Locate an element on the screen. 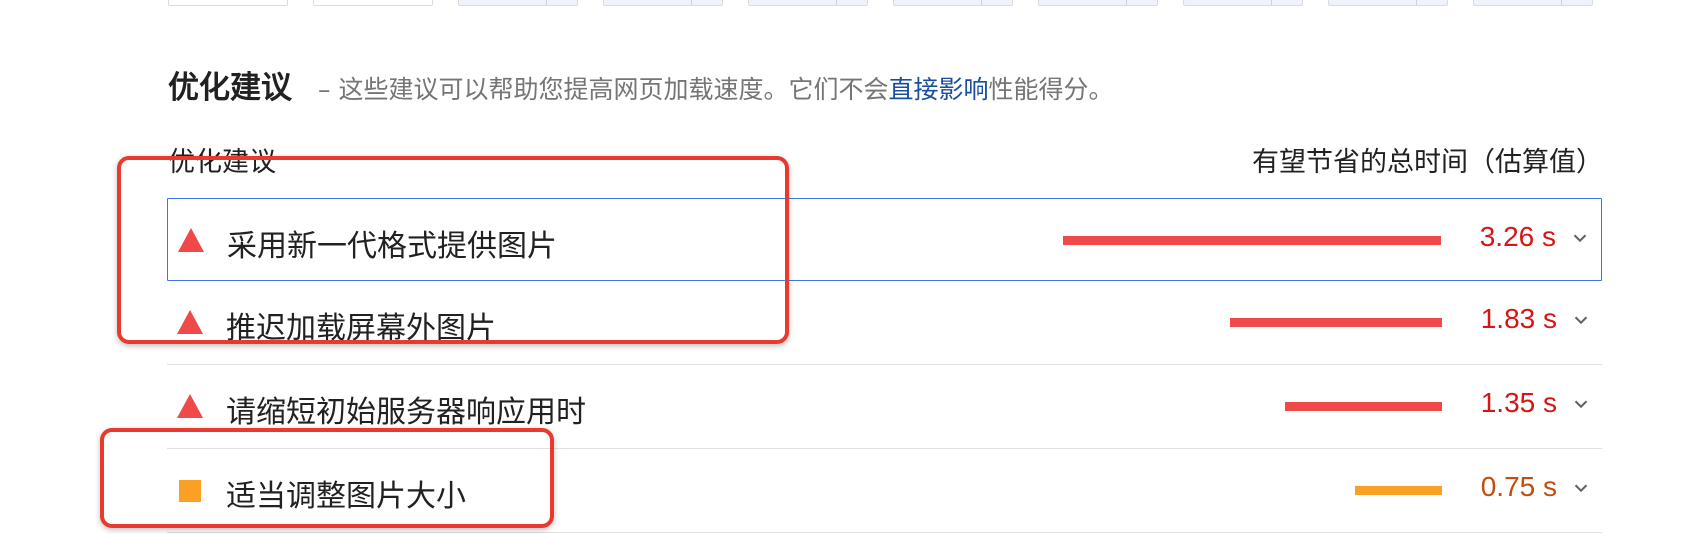 This screenshot has height=534, width=1708. audit-title: 请缩短初始服务器响应用时 is located at coordinates (406, 412).